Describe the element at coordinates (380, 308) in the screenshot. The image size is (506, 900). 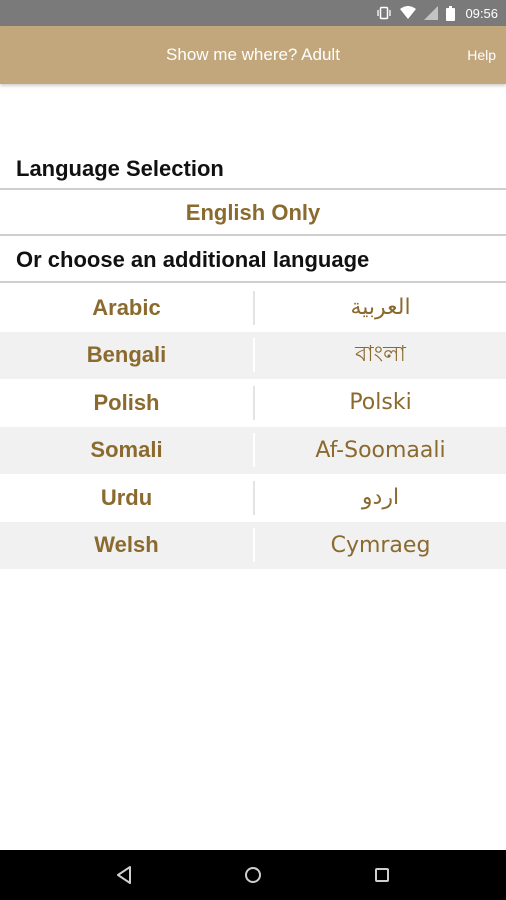
I see `language-native-name: العربية` at that location.